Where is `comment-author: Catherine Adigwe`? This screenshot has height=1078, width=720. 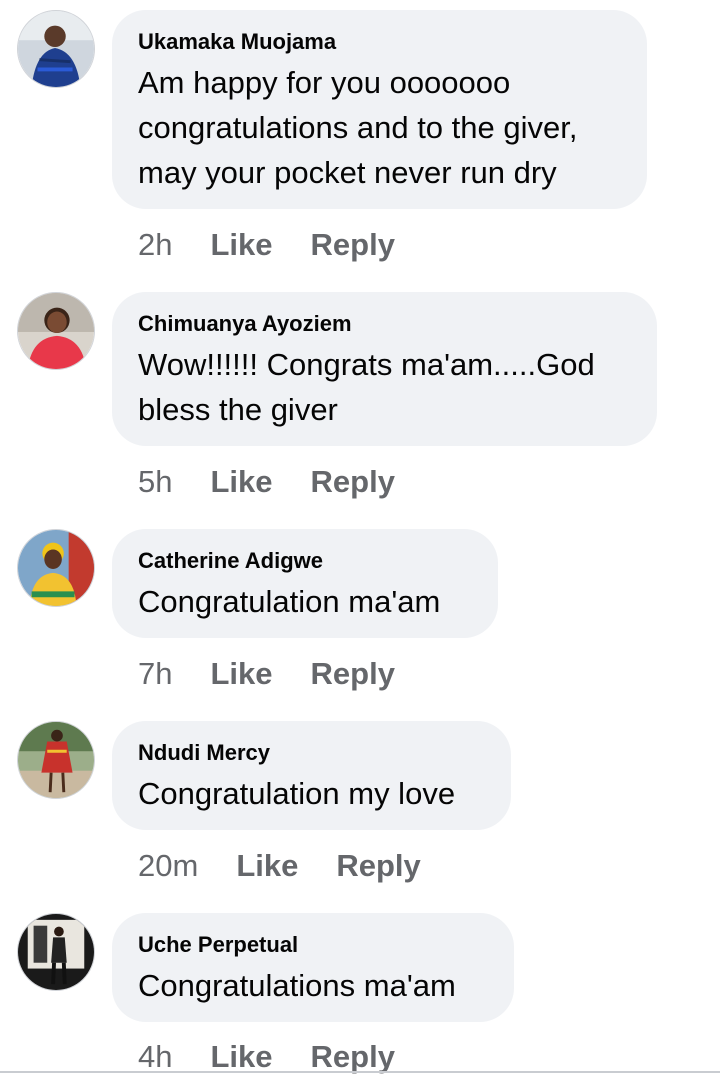
comment-author: Catherine Adigwe is located at coordinates (304, 561).